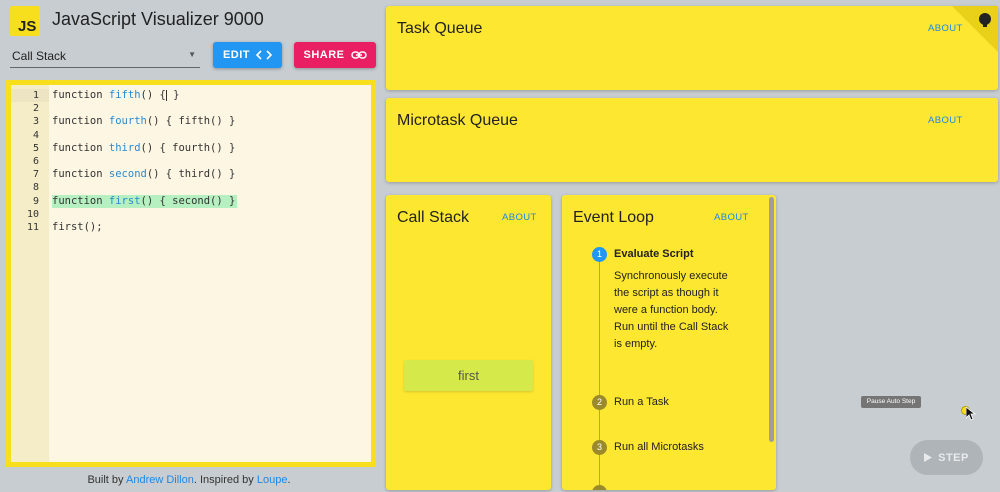  What do you see at coordinates (153, 95) in the screenshot?
I see `code-body: () {` at bounding box center [153, 95].